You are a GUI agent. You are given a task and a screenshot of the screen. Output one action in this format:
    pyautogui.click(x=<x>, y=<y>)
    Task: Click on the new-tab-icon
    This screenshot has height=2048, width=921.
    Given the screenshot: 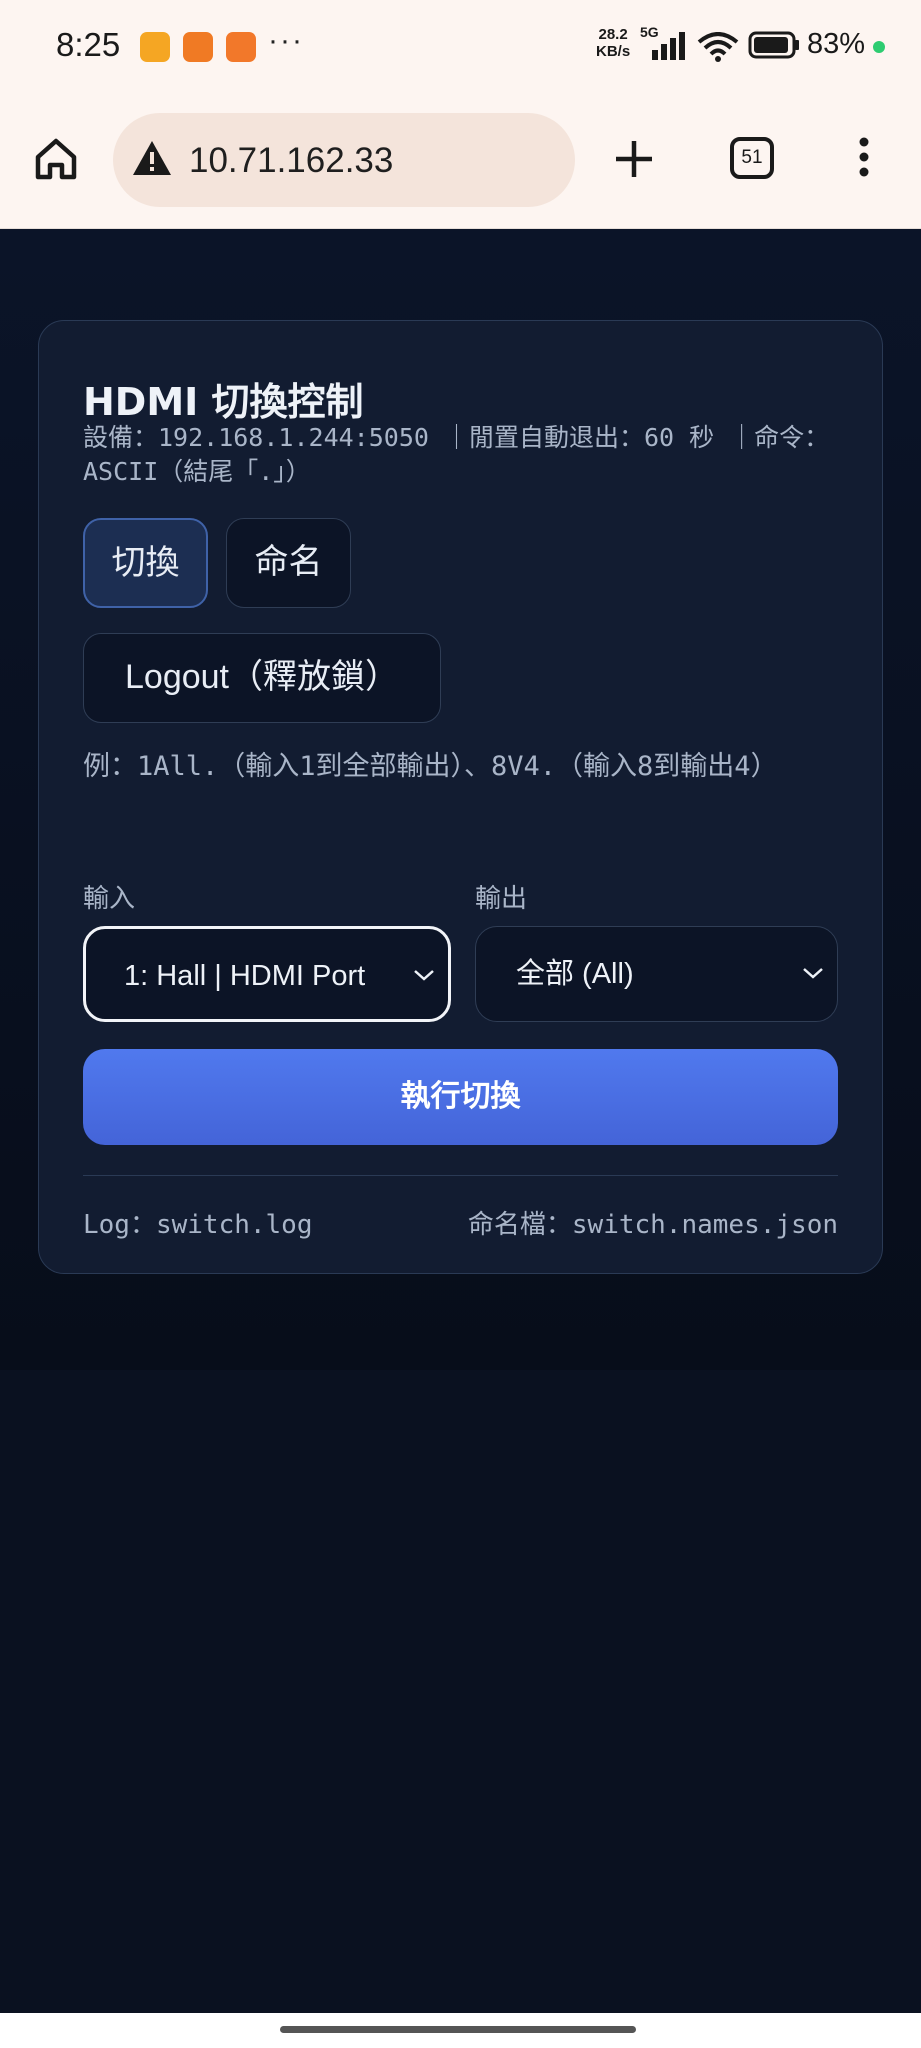 What is the action you would take?
    pyautogui.click(x=634, y=159)
    